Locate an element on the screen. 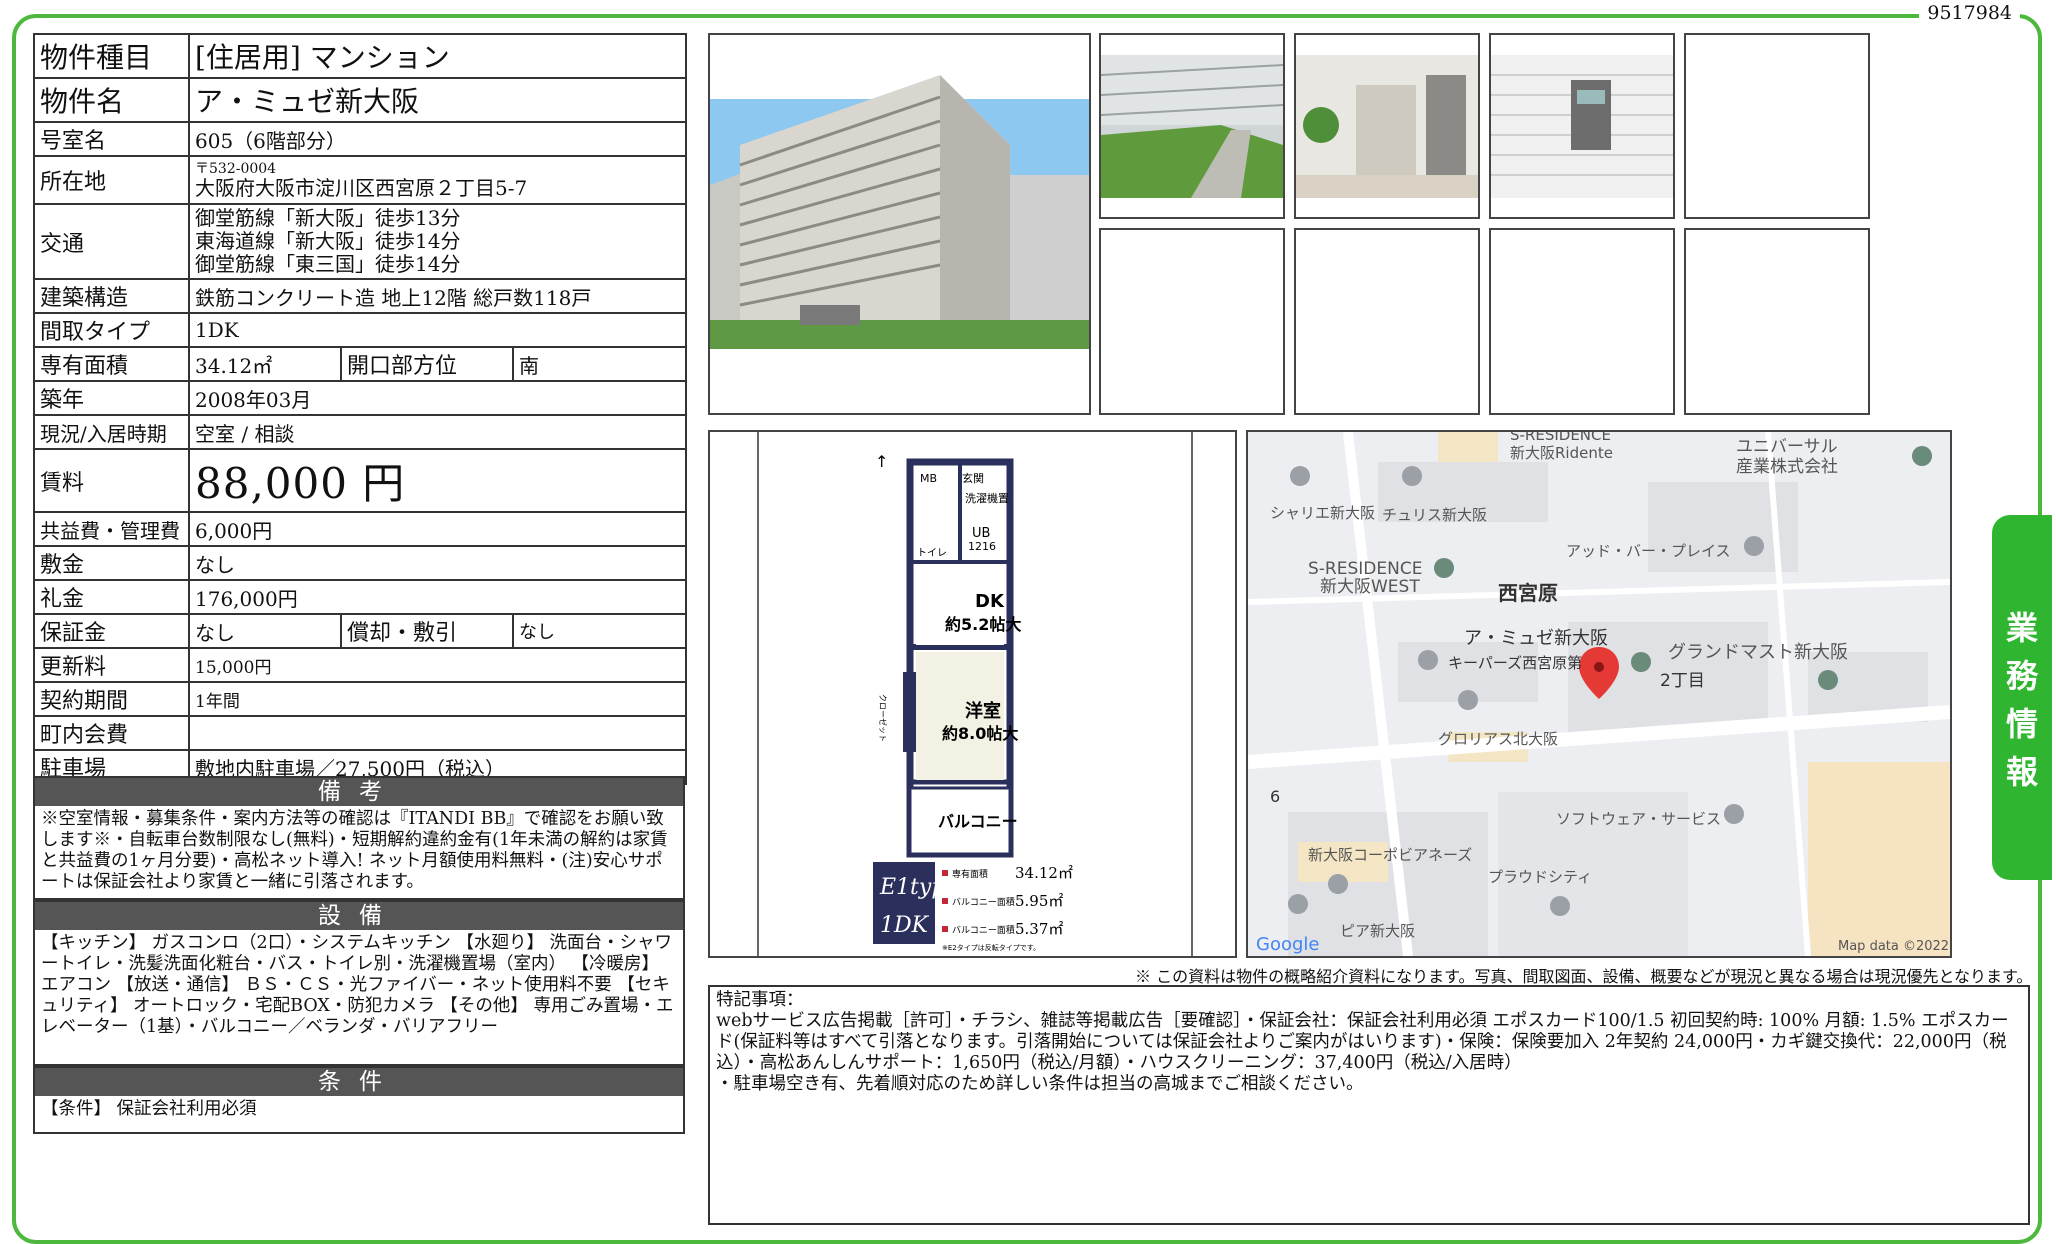 This screenshot has height=1244, width=2056. label-structure: 建築構造 is located at coordinates (111, 296).